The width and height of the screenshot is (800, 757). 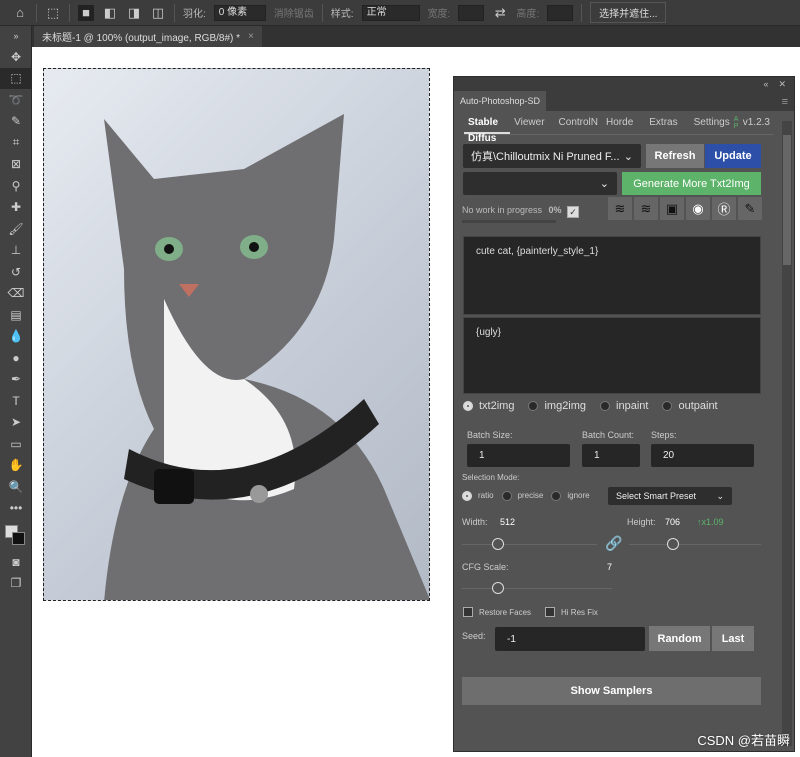 What do you see at coordinates (555, 210) in the screenshot?
I see `progress-percent: 0%` at bounding box center [555, 210].